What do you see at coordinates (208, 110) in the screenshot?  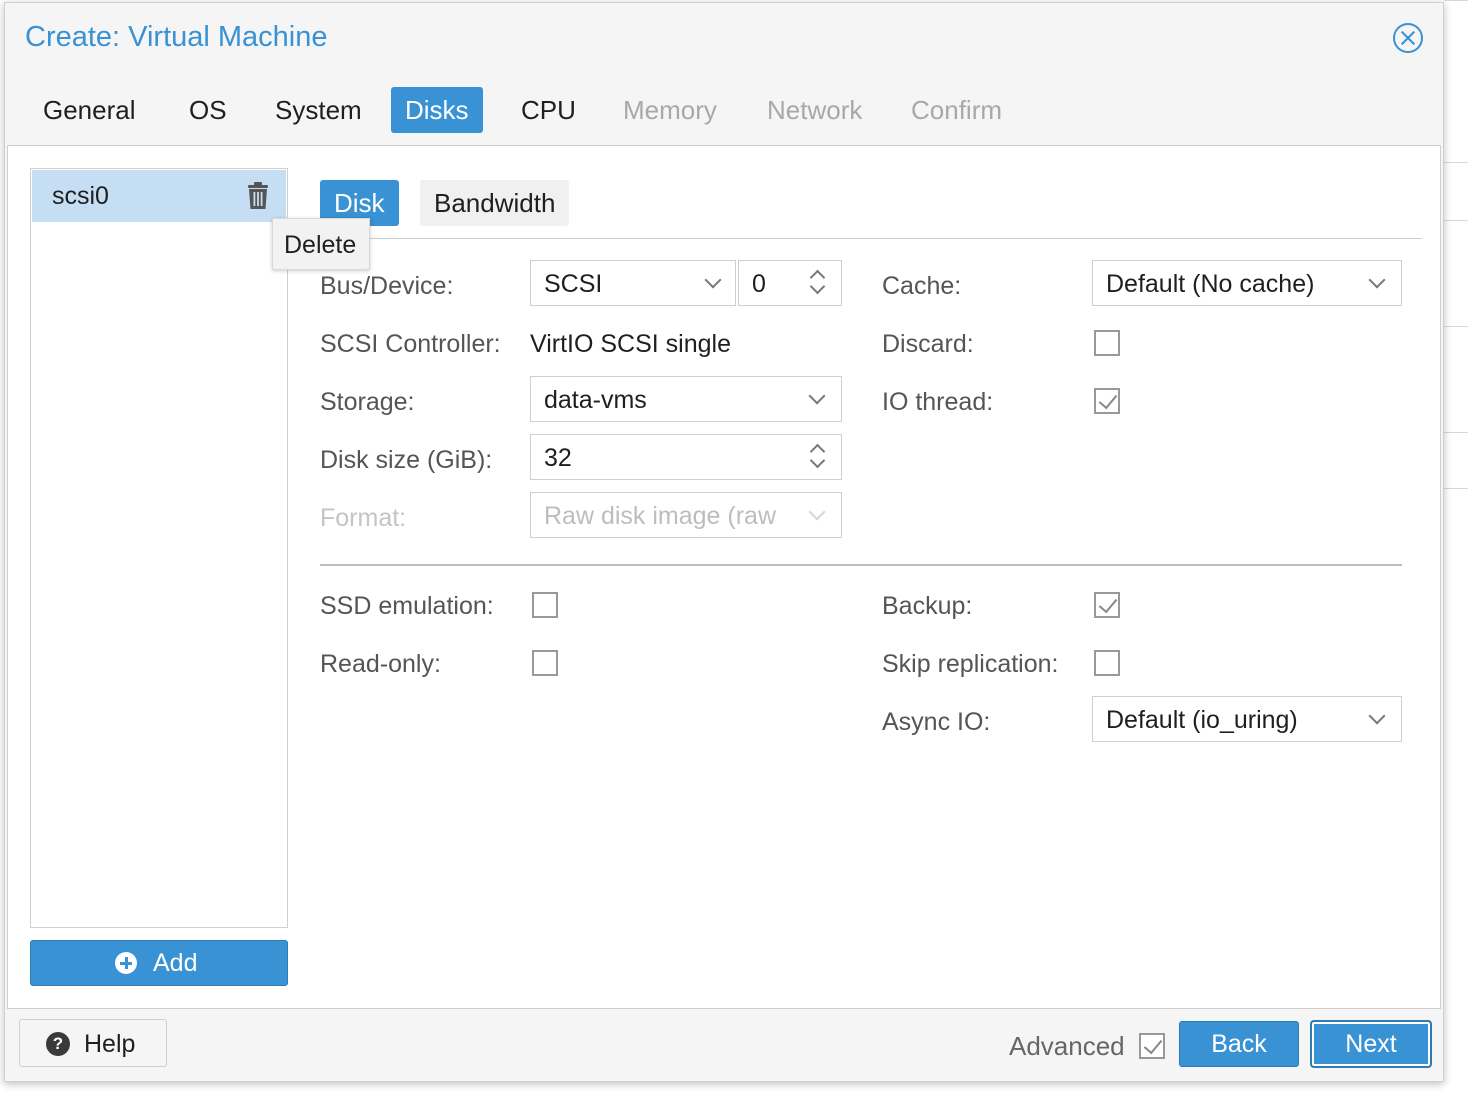 I see `tab-os: OS` at bounding box center [208, 110].